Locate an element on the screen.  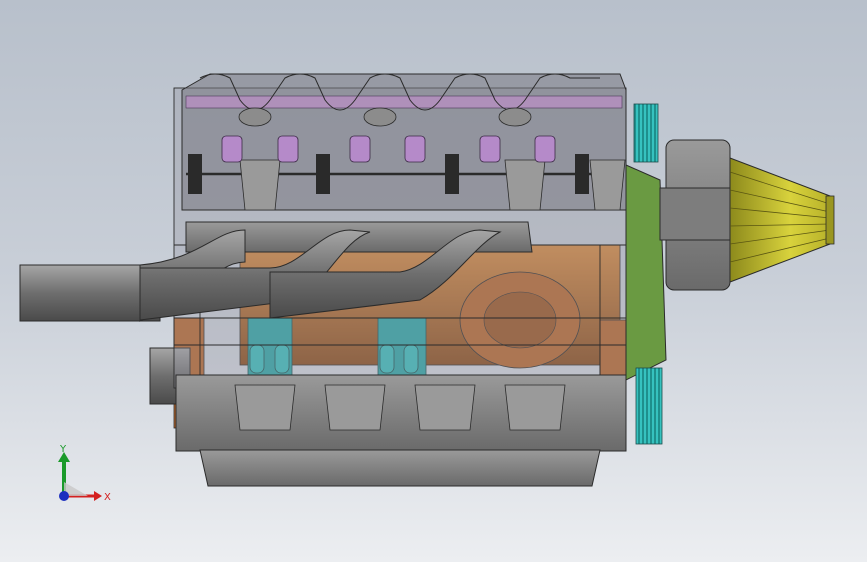
x-axis-label: X is located at coordinates (107, 497).